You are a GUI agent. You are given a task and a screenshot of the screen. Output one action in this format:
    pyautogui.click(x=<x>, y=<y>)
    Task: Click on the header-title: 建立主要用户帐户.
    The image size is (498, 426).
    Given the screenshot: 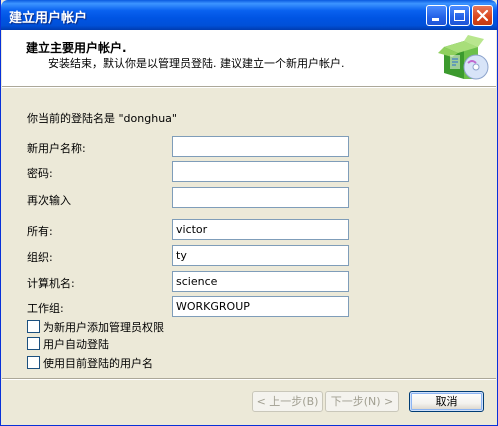 What is the action you would take?
    pyautogui.click(x=76, y=48)
    